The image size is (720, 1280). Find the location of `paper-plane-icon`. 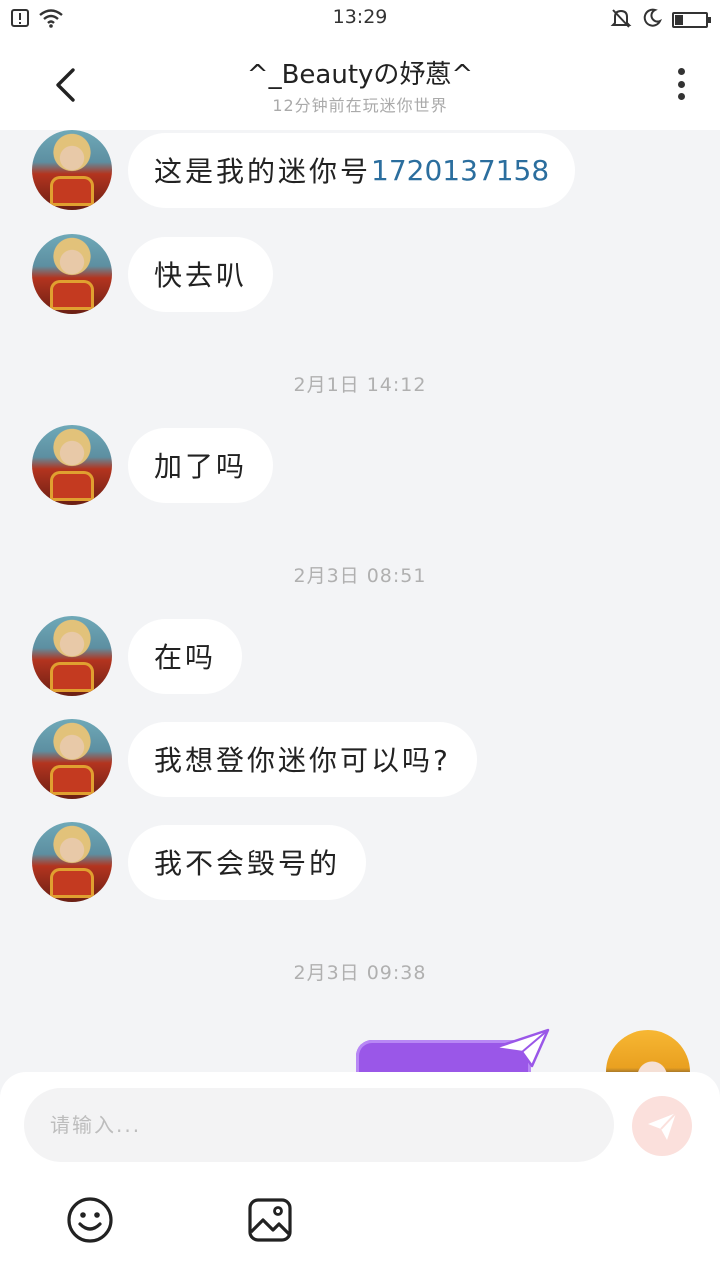

paper-plane-icon is located at coordinates (521, 1048).